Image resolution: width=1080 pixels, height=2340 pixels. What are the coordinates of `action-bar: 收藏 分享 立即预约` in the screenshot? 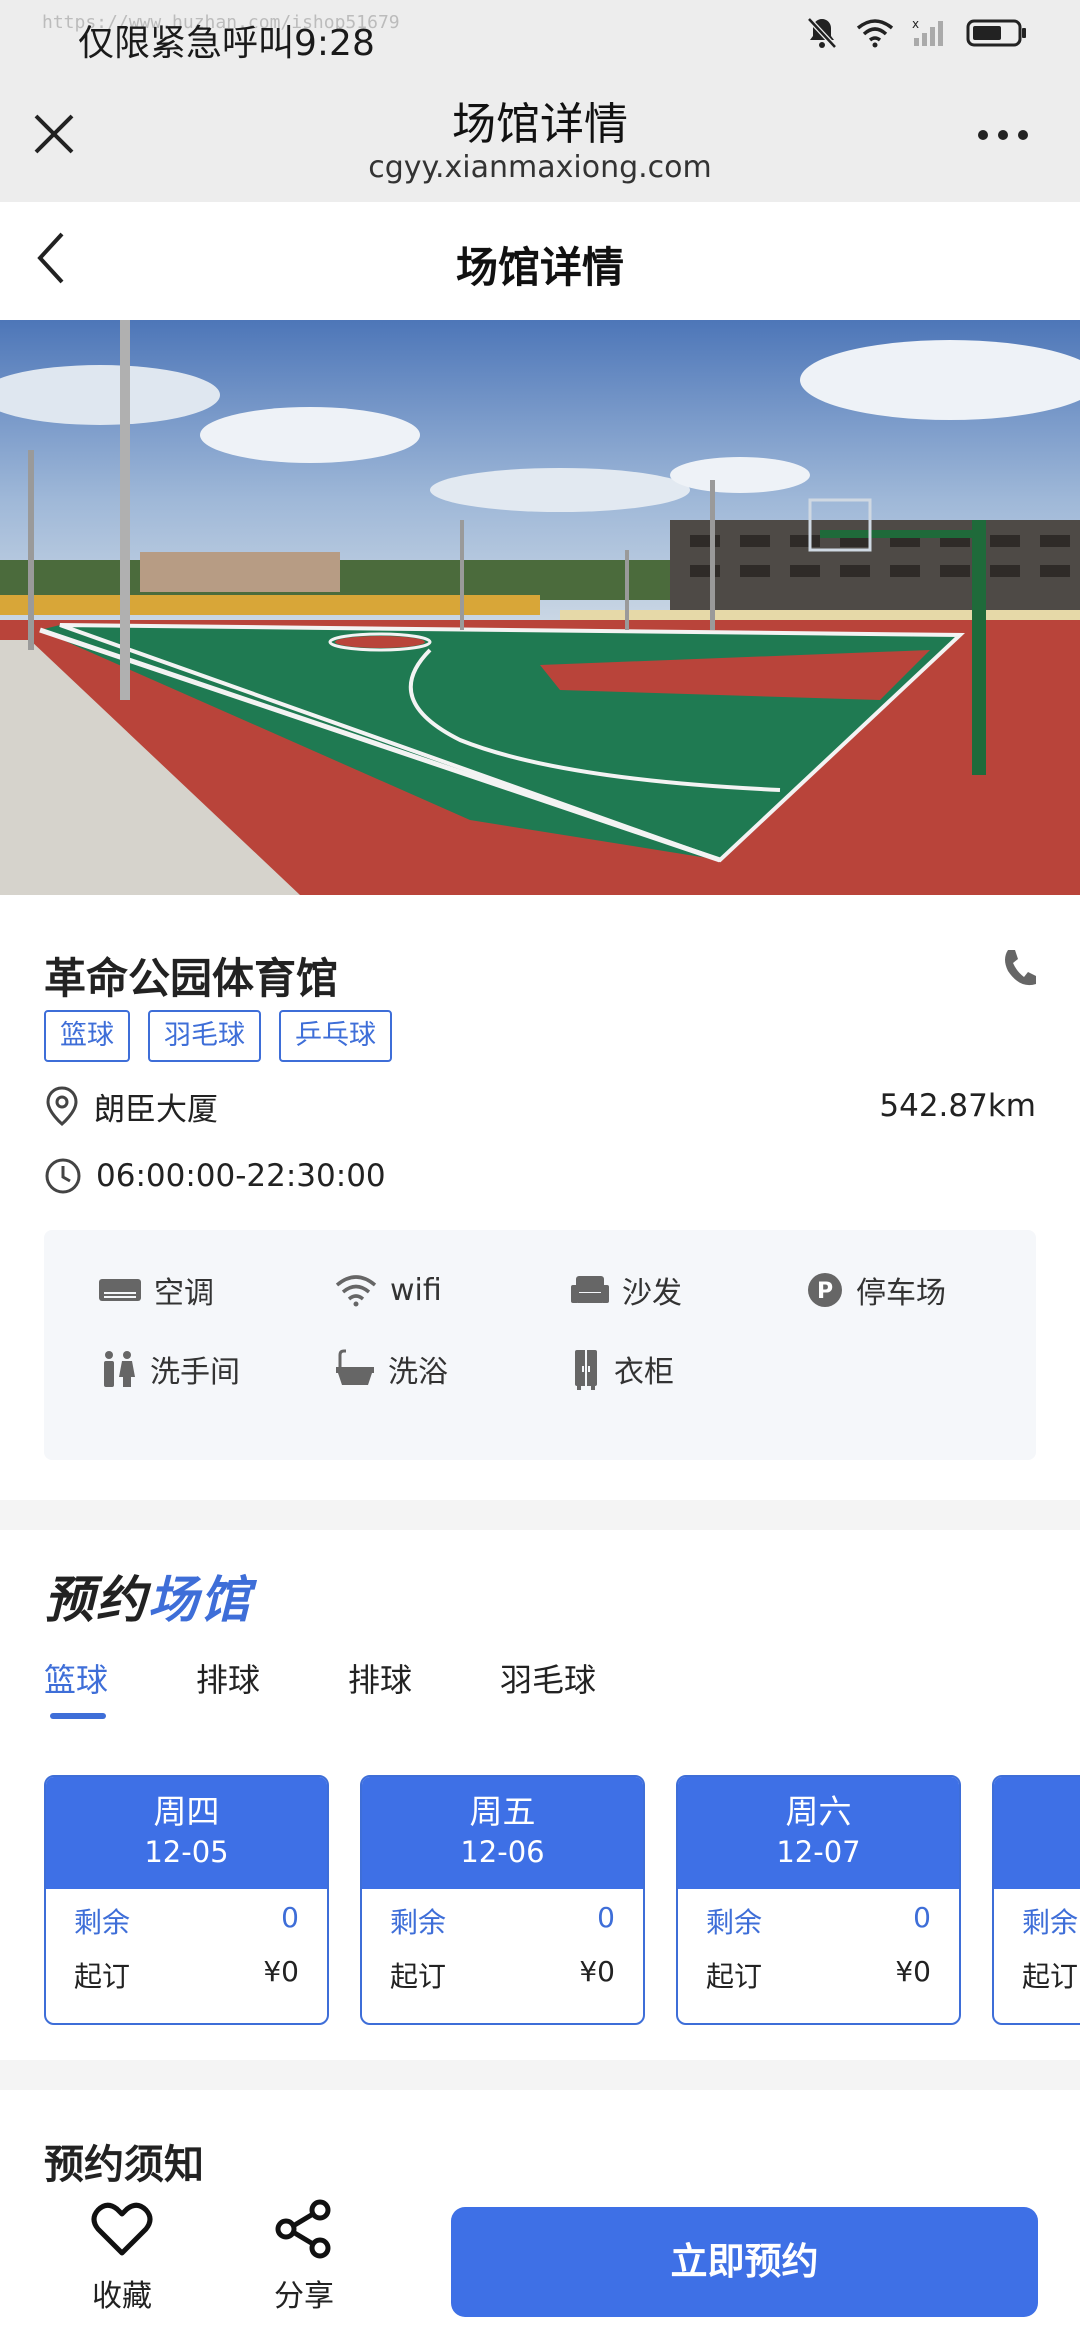 It's located at (540, 2262).